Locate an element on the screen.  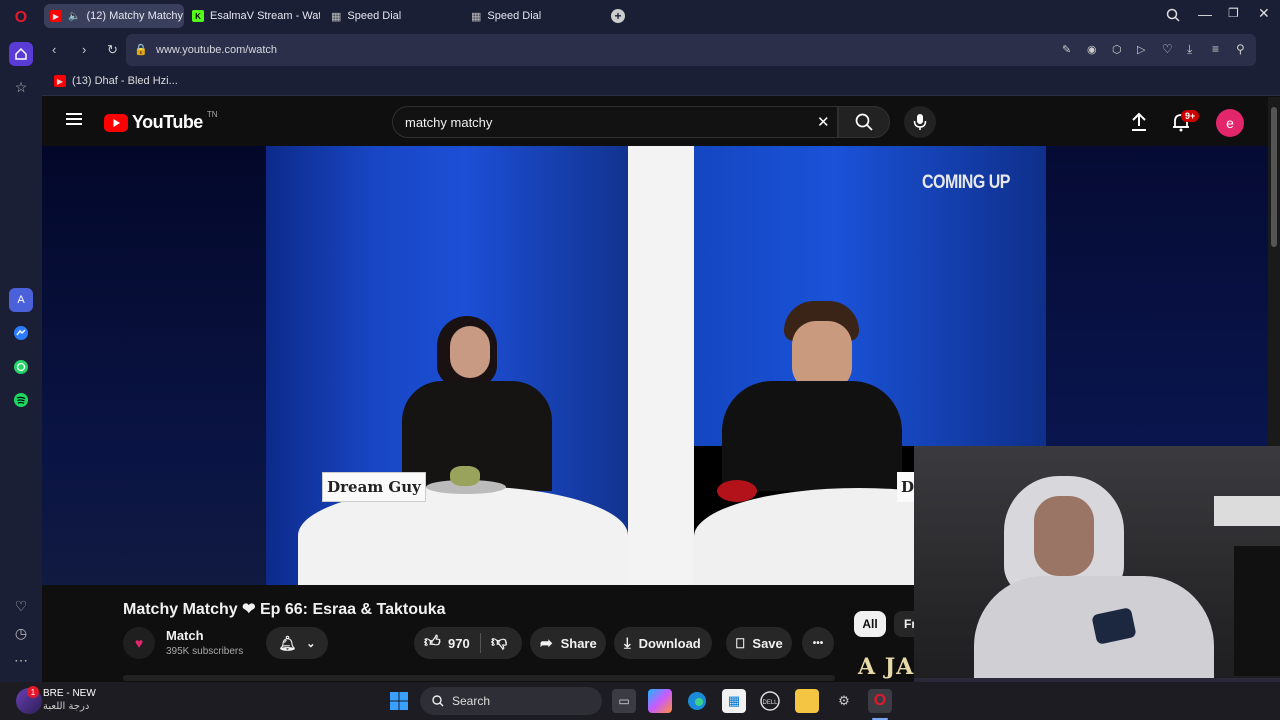
channel-avatar: ♥ is located at coordinates (139, 643).